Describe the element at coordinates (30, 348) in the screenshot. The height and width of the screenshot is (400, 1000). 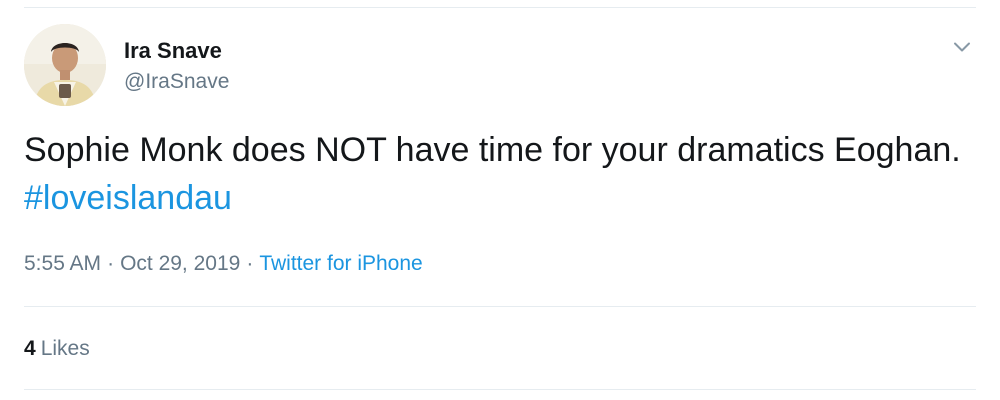
I see `likes-count: 4` at that location.